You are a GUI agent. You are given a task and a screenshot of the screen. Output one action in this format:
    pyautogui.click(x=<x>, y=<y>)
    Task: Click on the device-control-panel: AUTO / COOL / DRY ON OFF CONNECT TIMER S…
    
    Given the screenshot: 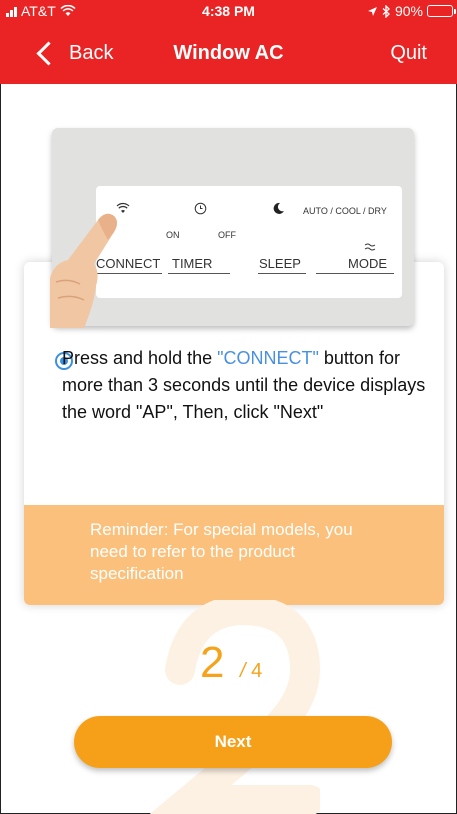 What is the action you would take?
    pyautogui.click(x=249, y=242)
    